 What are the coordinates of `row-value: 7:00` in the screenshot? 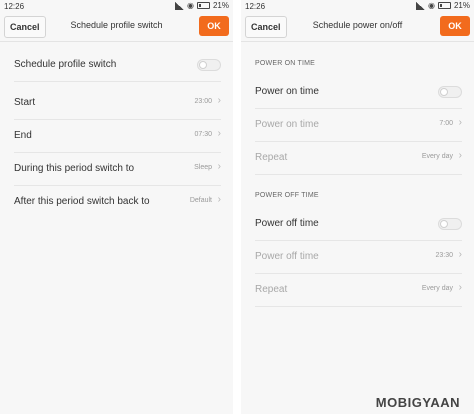 It's located at (446, 123).